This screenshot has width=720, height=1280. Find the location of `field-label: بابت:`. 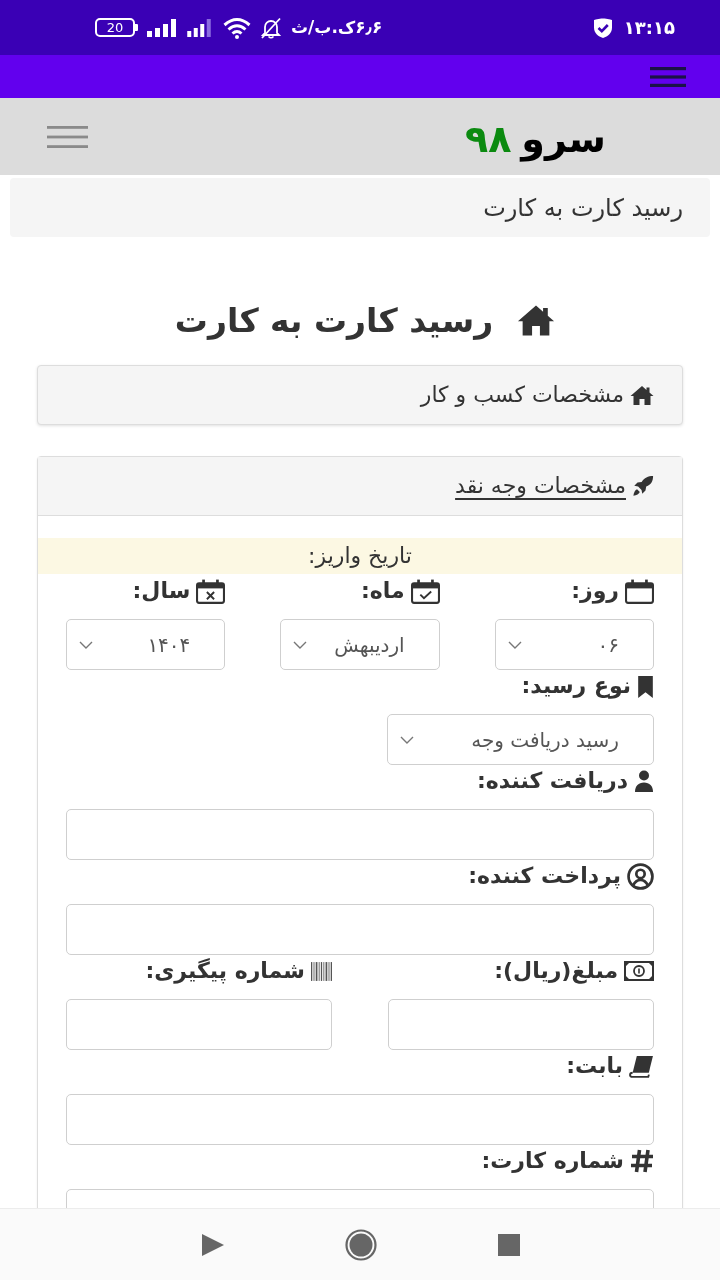

field-label: بابت: is located at coordinates (594, 1066).